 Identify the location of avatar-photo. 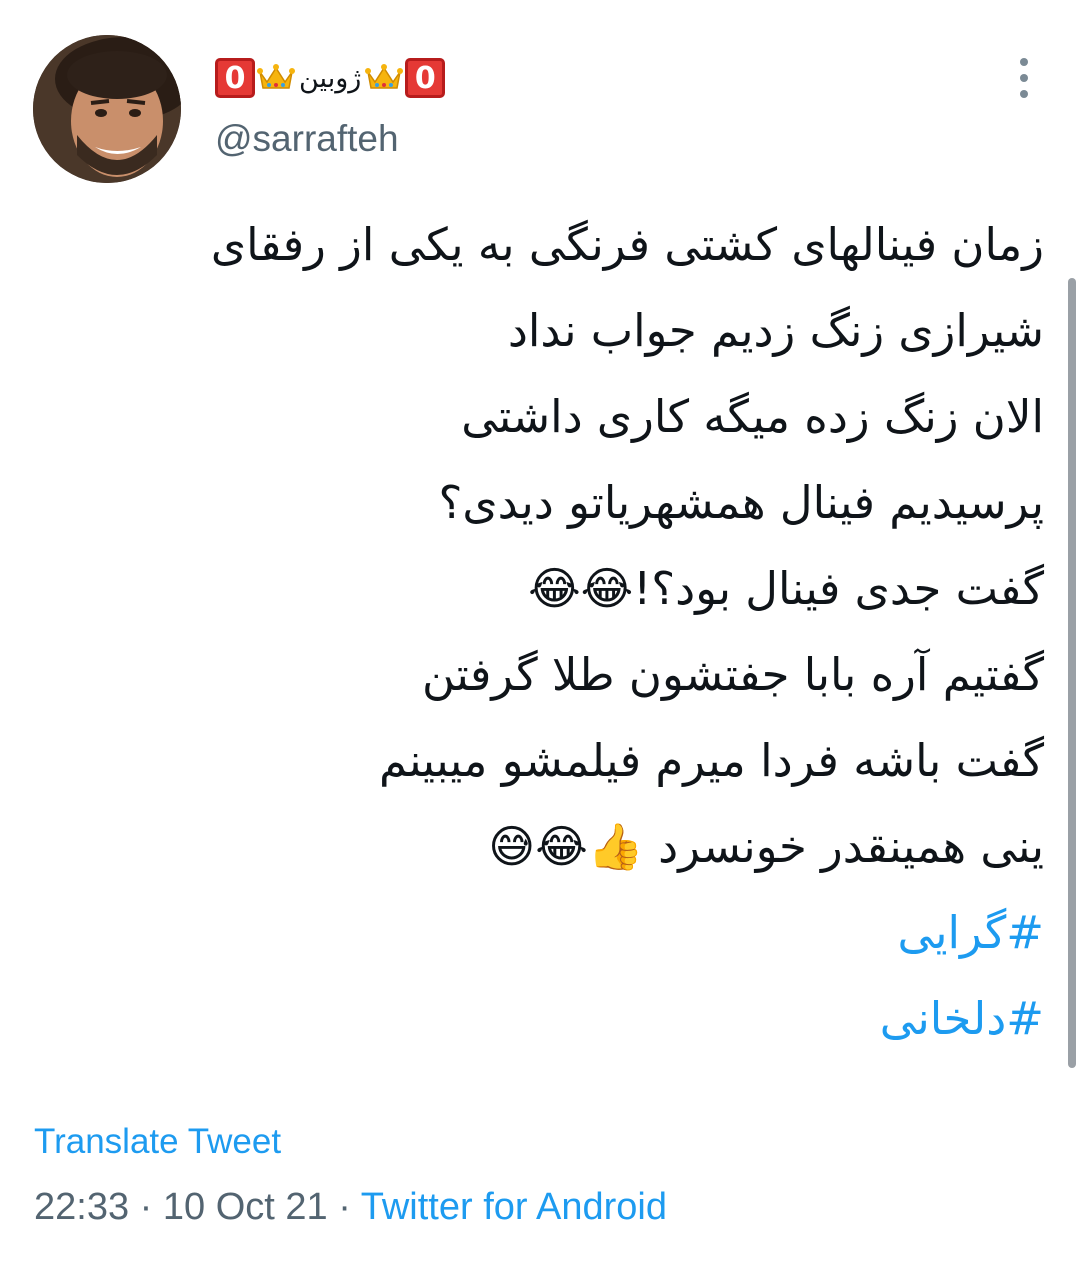
(107, 109).